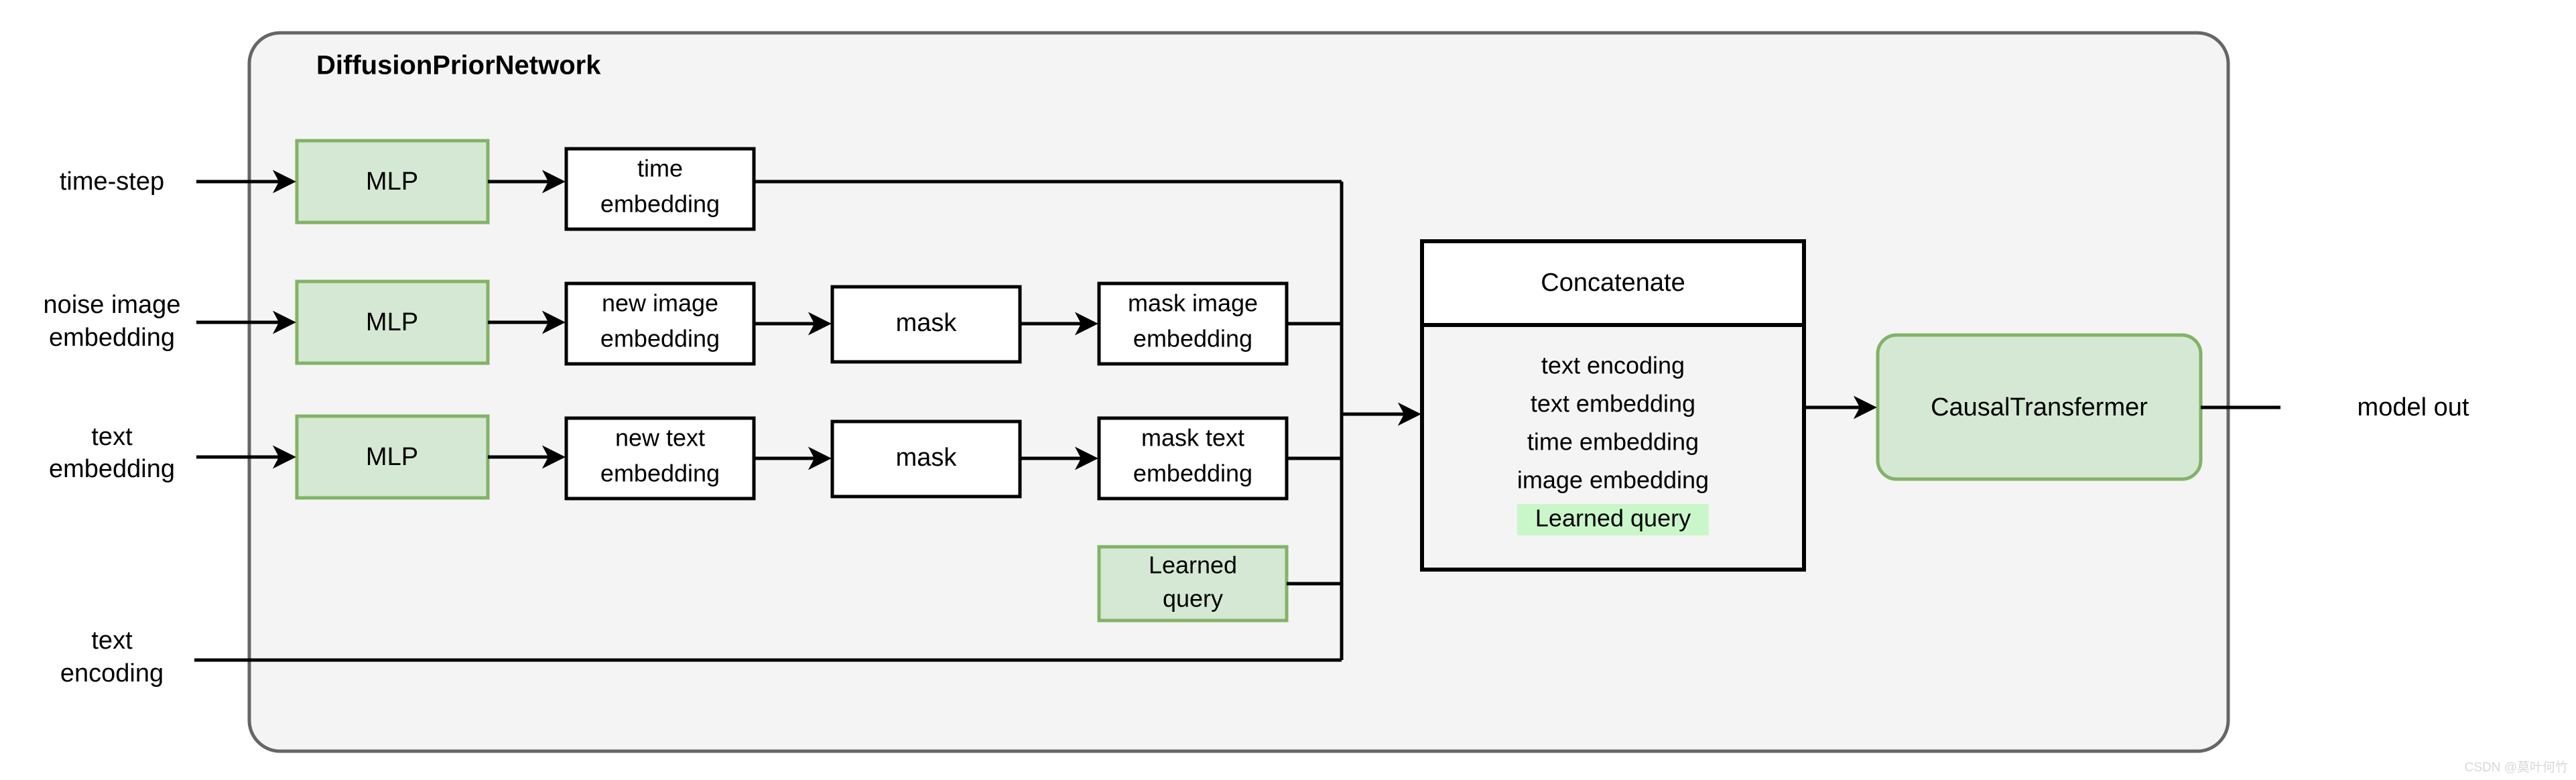 The image size is (2576, 780). What do you see at coordinates (1613, 518) in the screenshot?
I see `concat-item-4: Learned query` at bounding box center [1613, 518].